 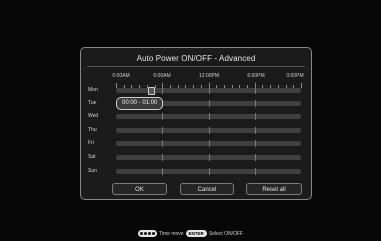 I want to click on day-row-mon: Mon, so click(x=196, y=90).